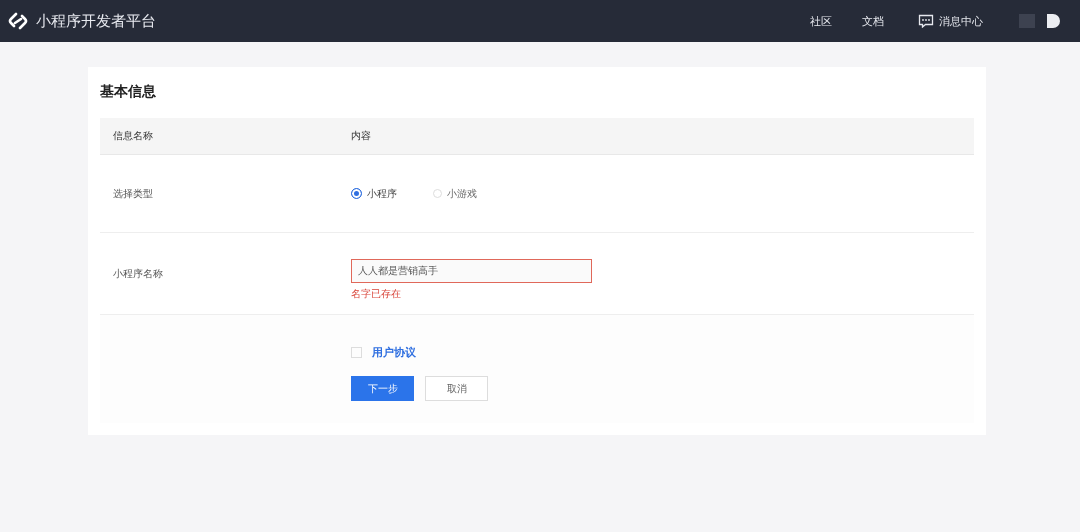 This screenshot has width=1080, height=532. What do you see at coordinates (18, 21) in the screenshot?
I see `logo-icon` at bounding box center [18, 21].